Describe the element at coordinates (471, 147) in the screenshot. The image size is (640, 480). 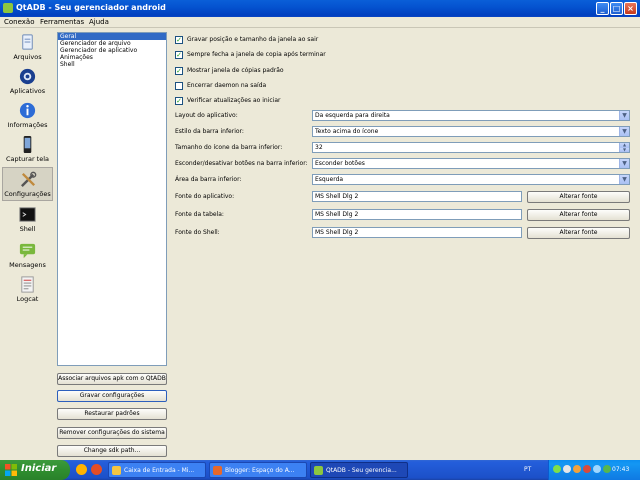
I see `icon-size-spinbox: 32 ▲ ▼` at that location.